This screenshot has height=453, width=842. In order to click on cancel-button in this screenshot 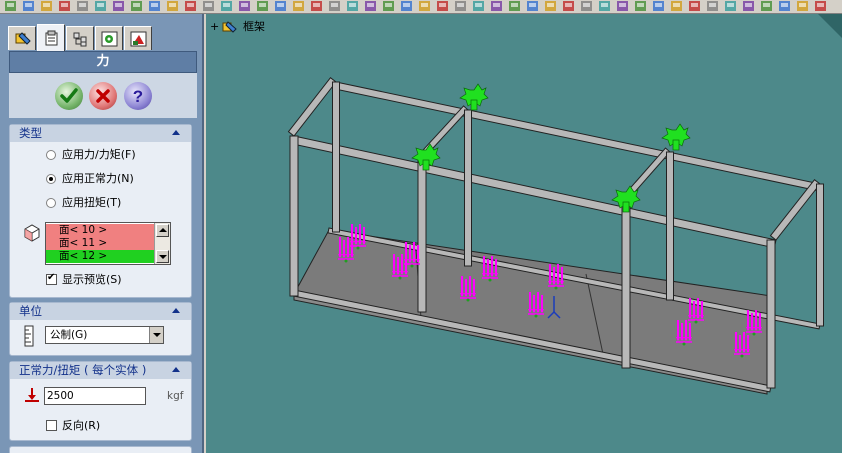, I will do `click(103, 96)`.